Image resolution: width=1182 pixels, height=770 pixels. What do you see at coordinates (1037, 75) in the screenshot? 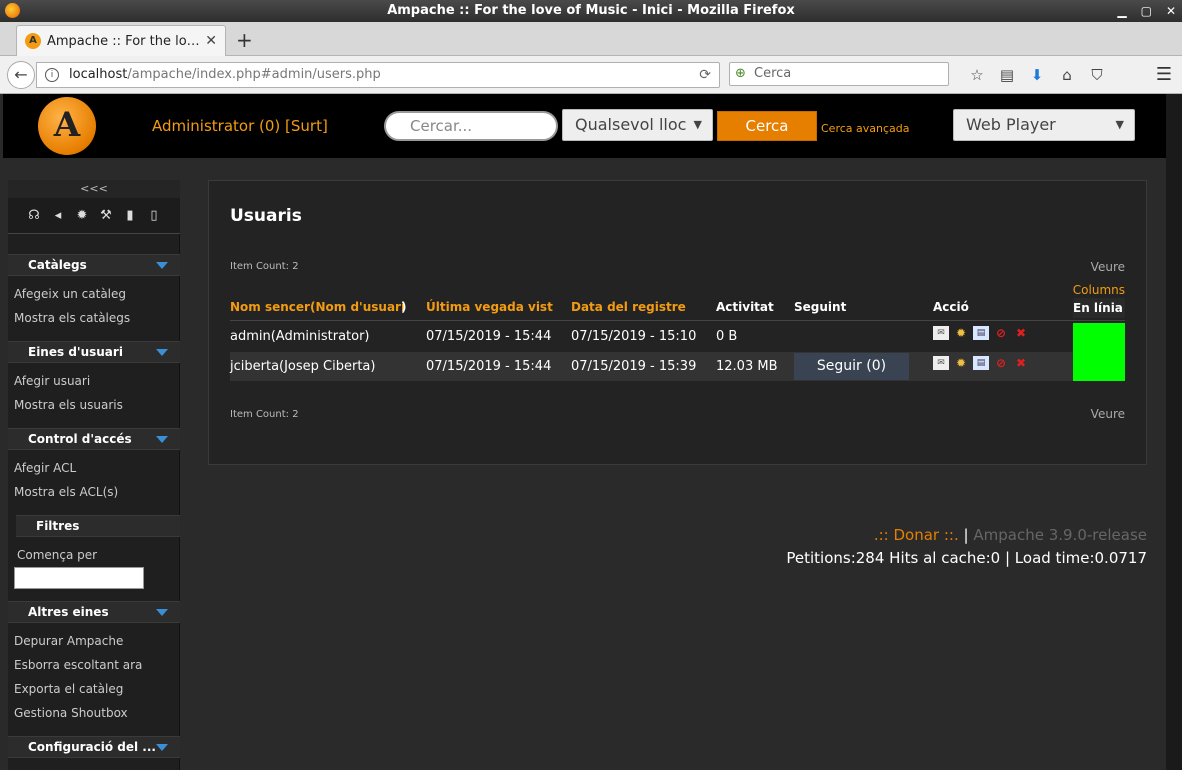
I see `download-icon: ⬇` at bounding box center [1037, 75].